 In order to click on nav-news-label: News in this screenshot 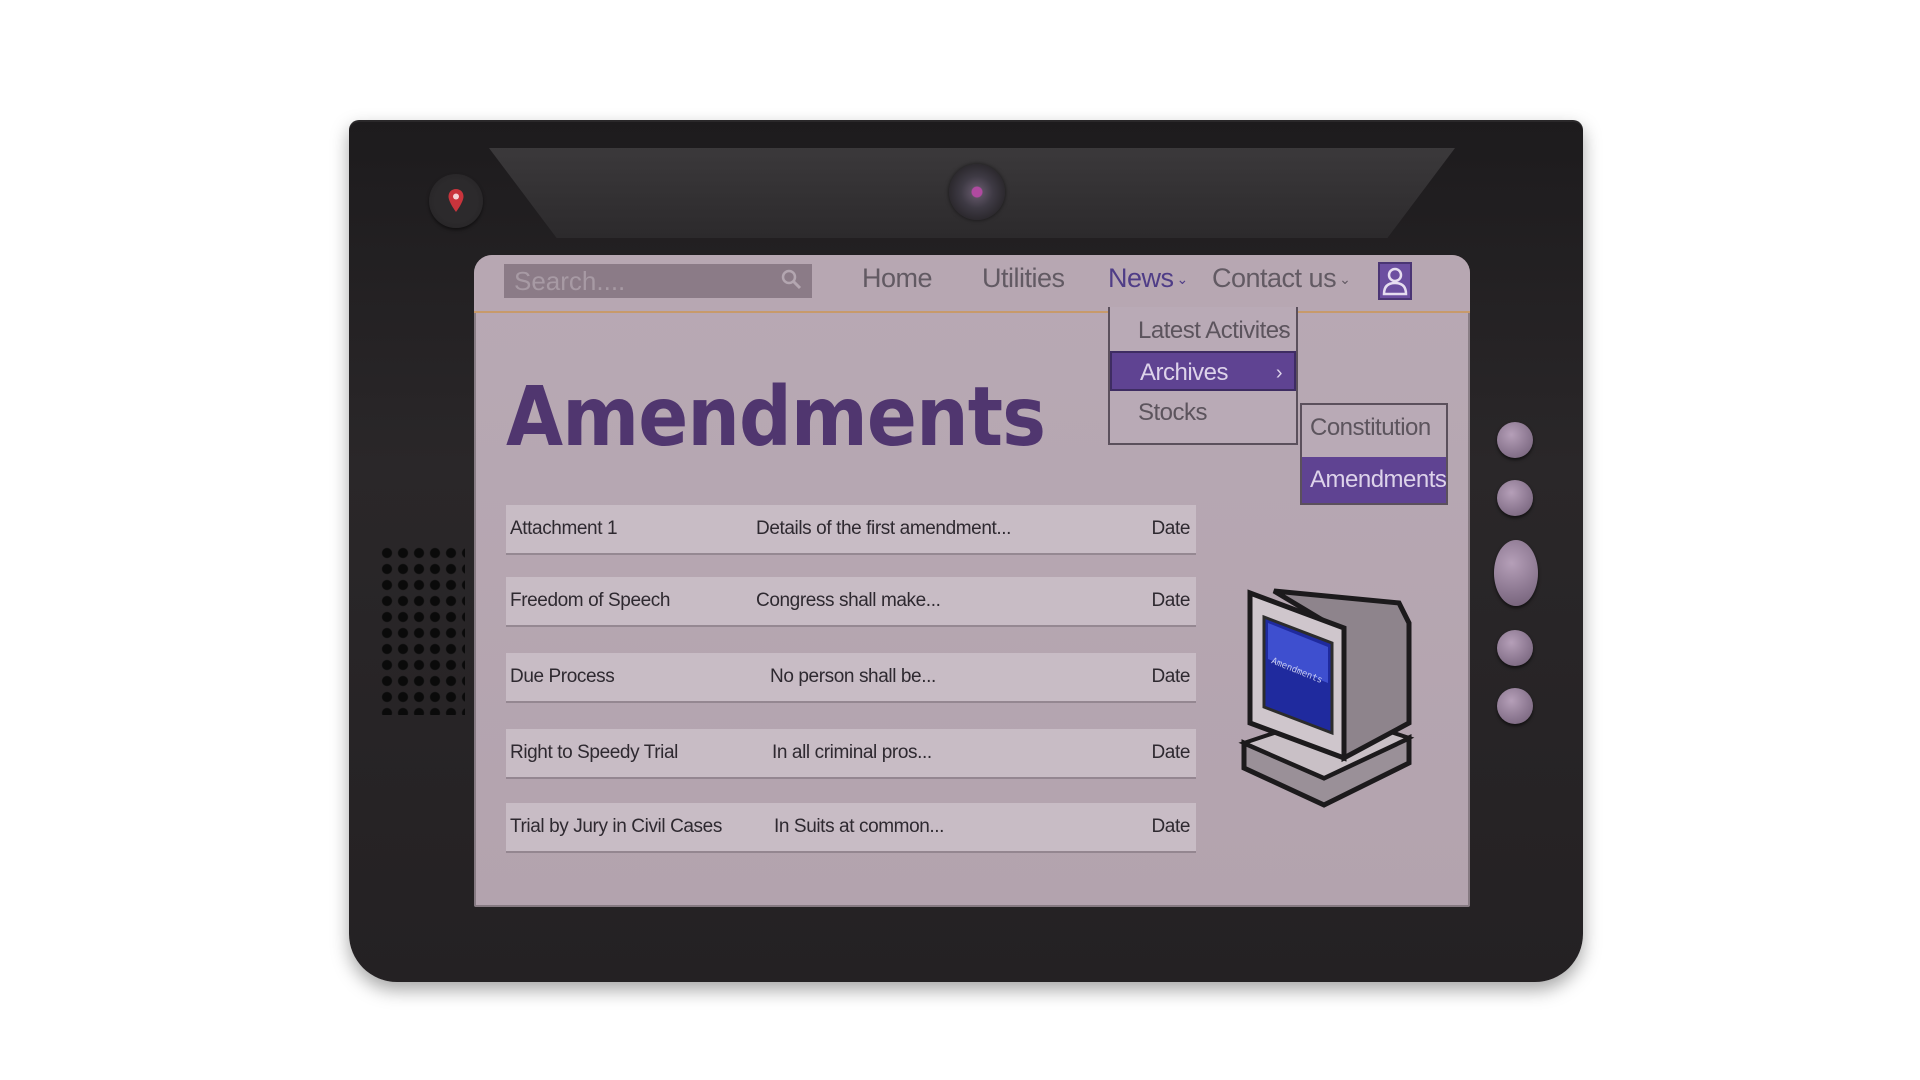, I will do `click(1141, 278)`.